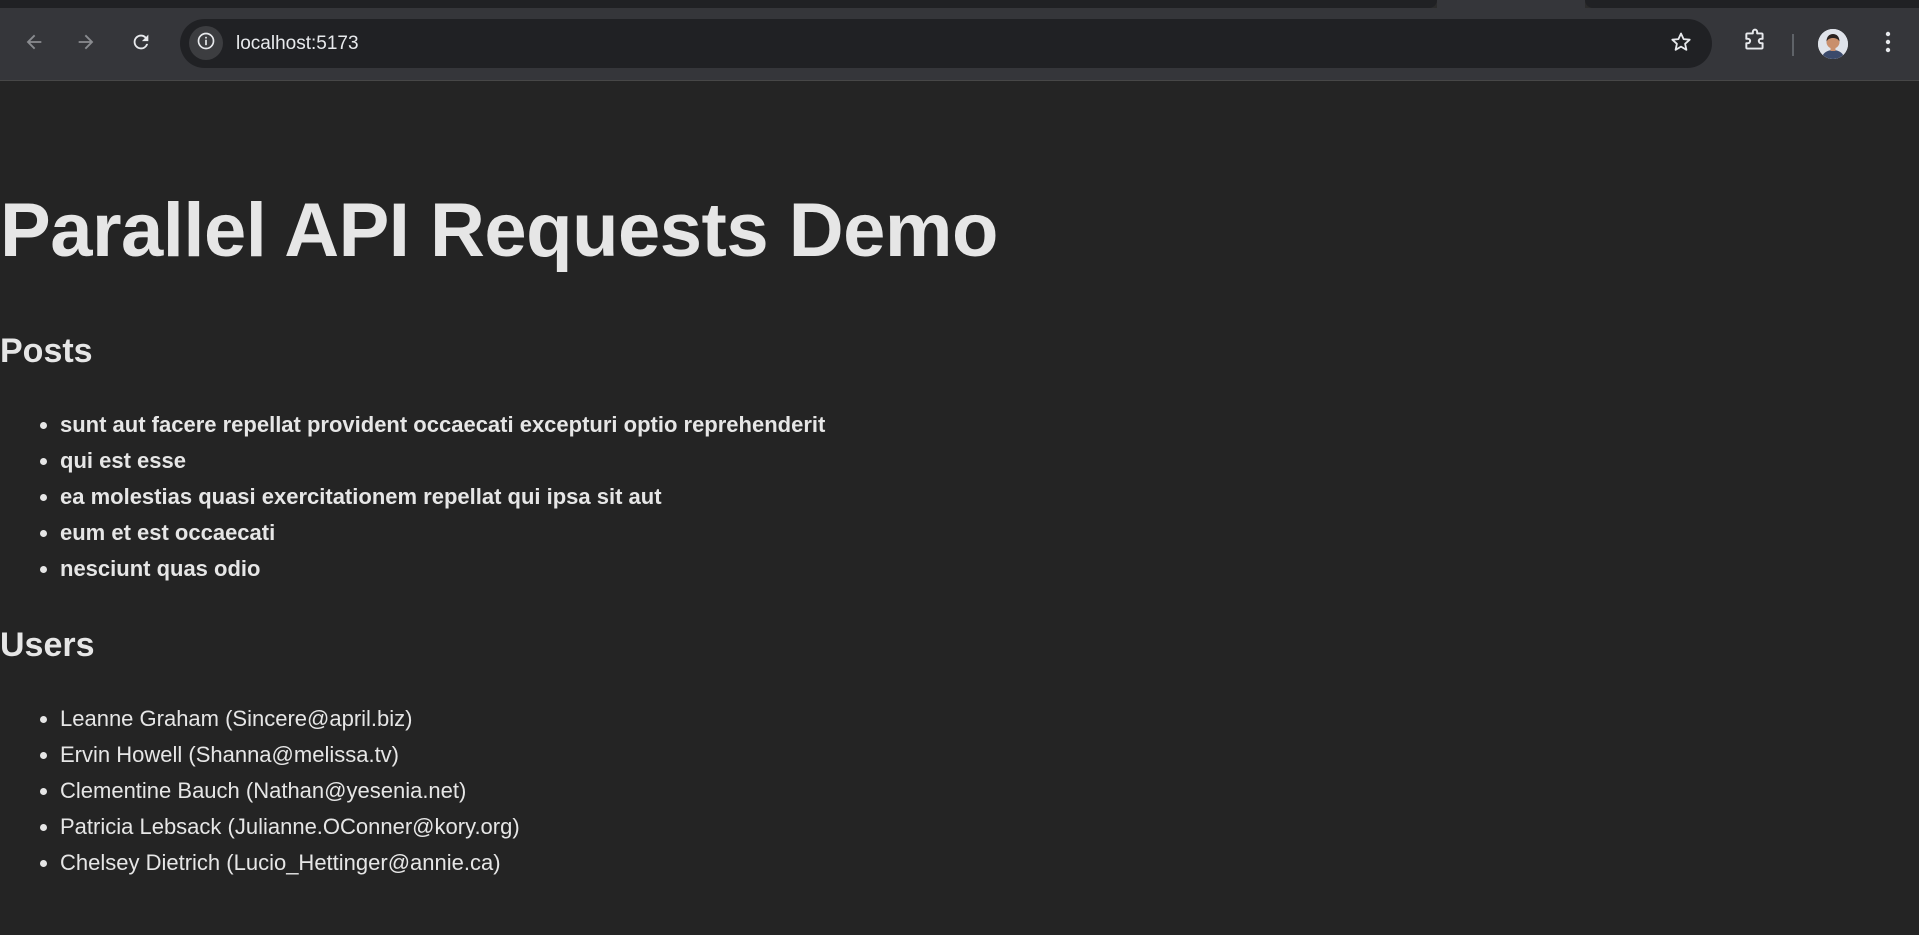  I want to click on browser-menu-button, so click(1888, 44).